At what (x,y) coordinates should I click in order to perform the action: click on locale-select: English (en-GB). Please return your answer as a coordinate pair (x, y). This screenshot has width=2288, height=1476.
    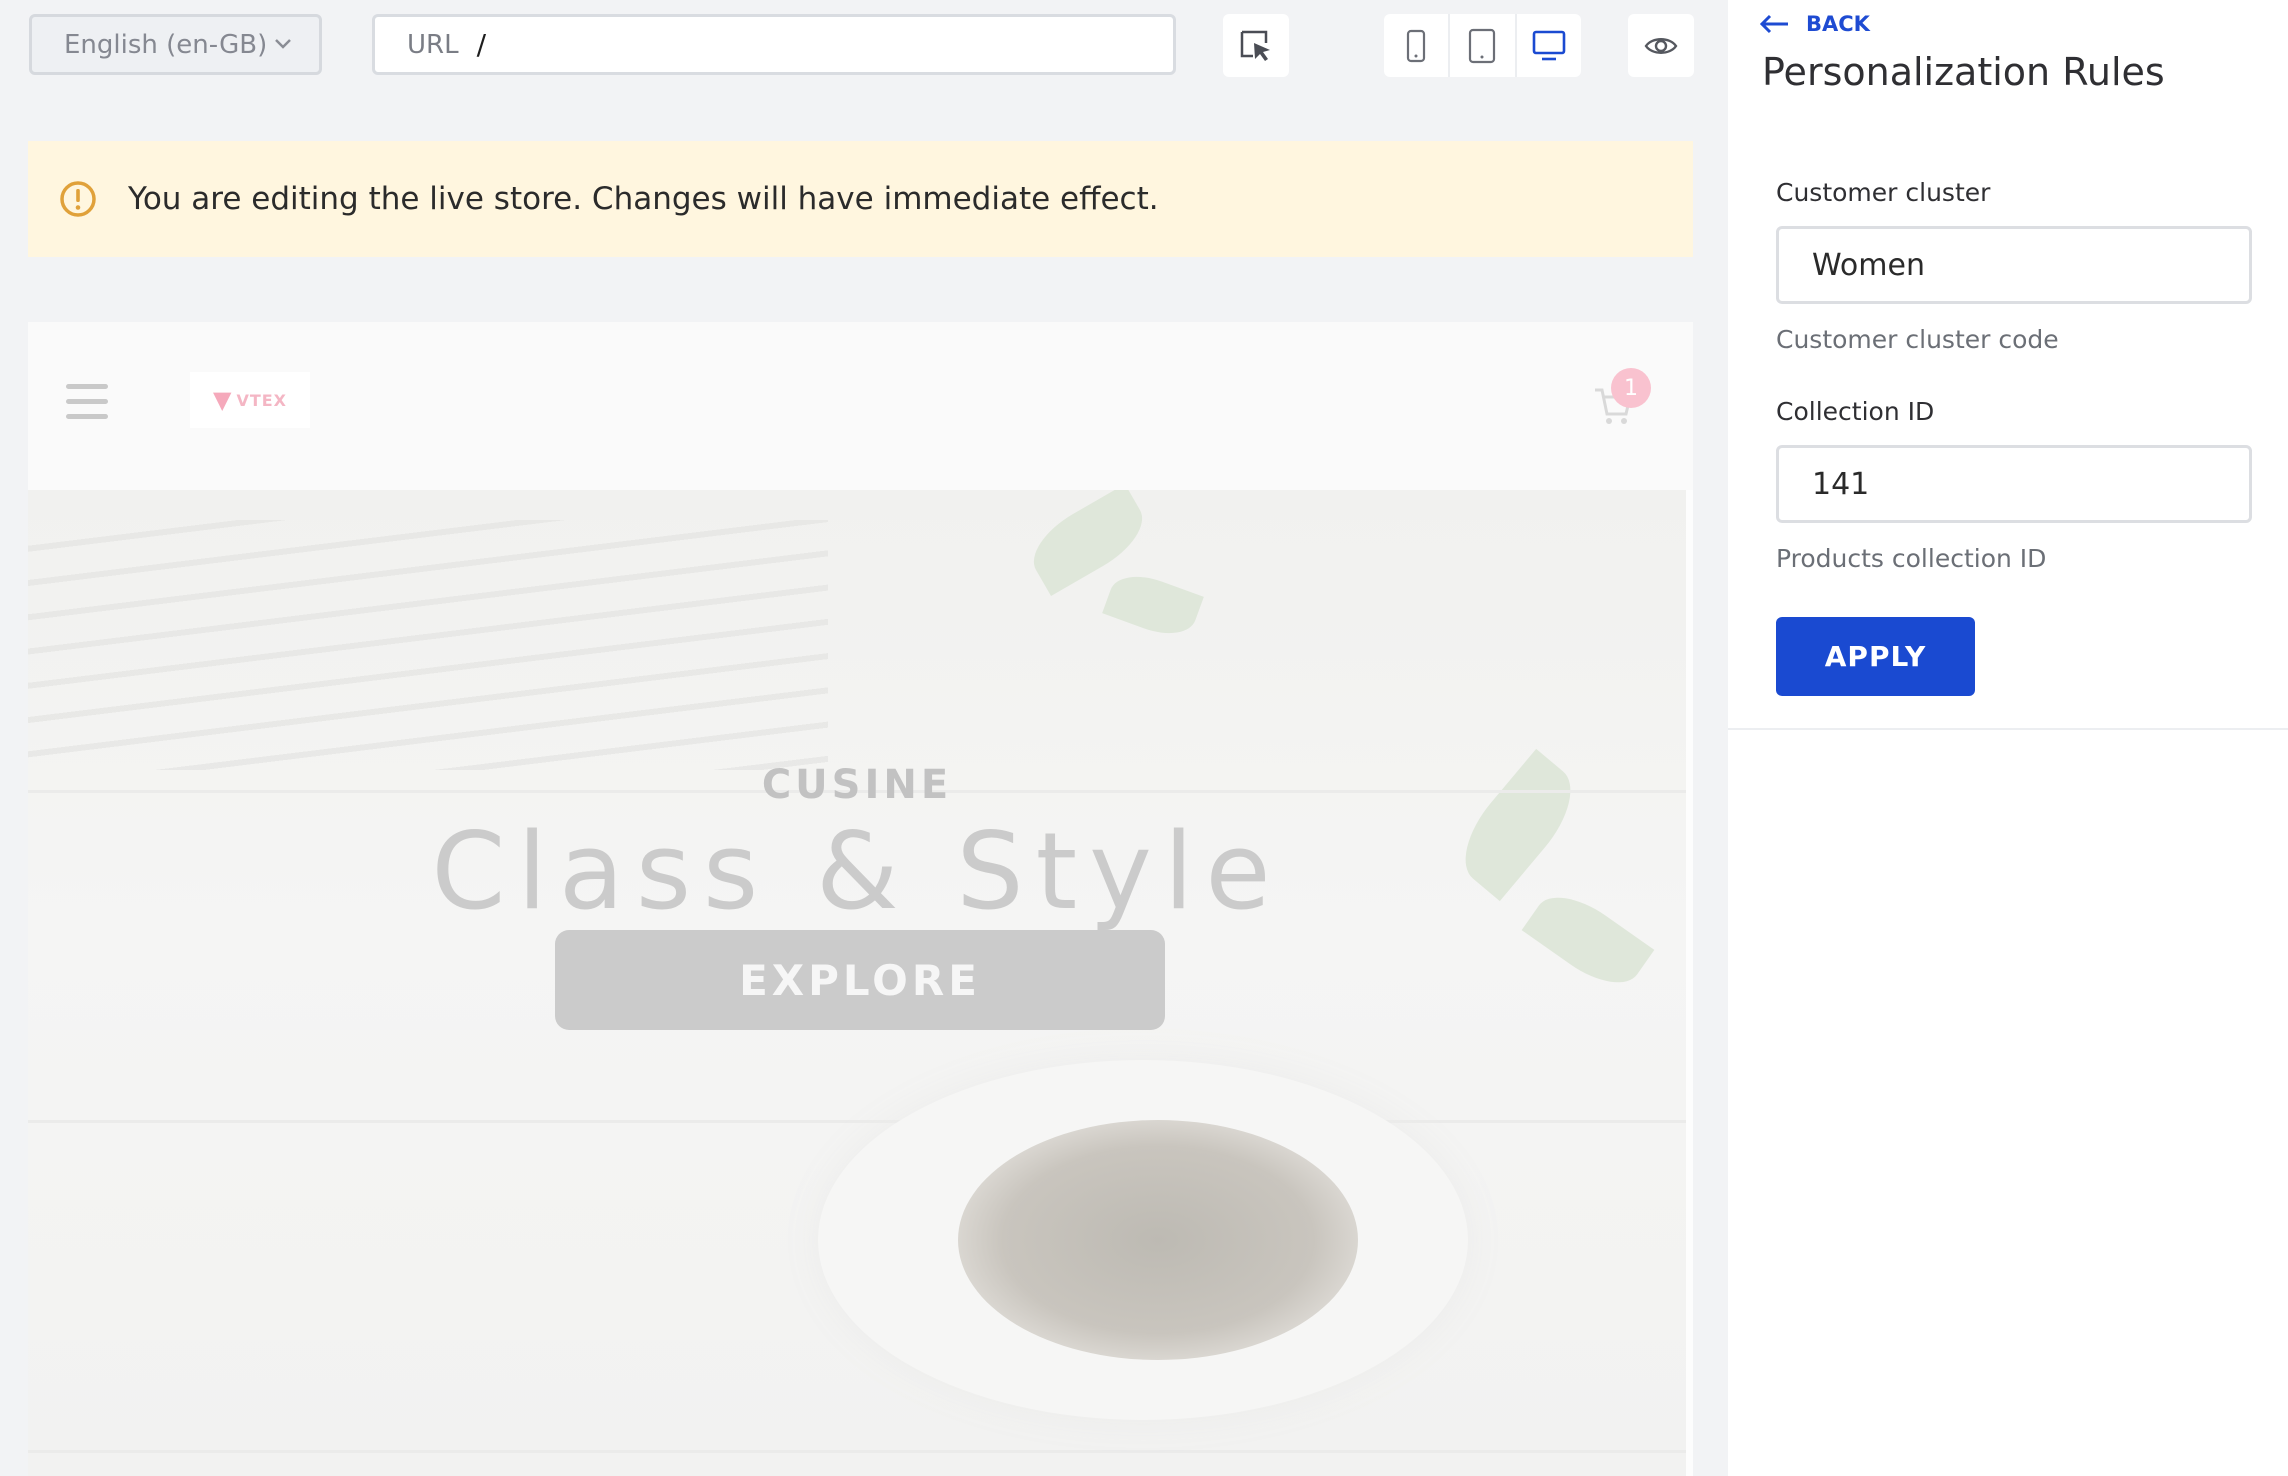
    Looking at the image, I should click on (175, 44).